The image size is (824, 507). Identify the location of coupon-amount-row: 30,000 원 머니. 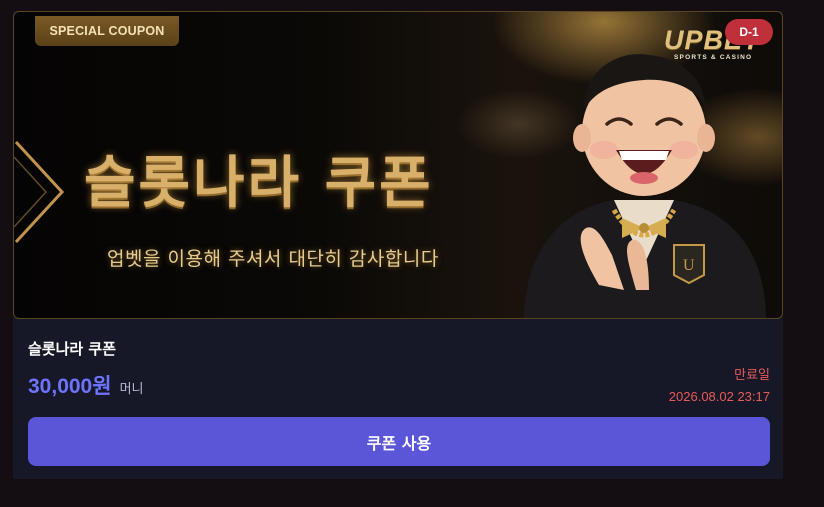
(85, 385).